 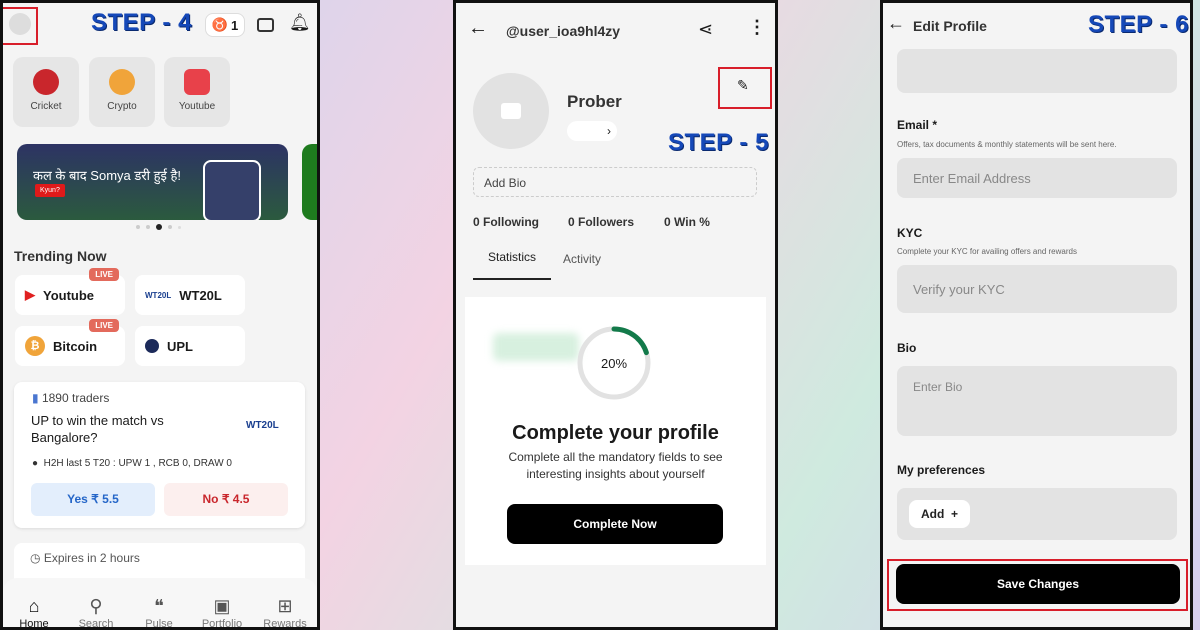 I want to click on email-field: Enter Email Address, so click(x=1037, y=178).